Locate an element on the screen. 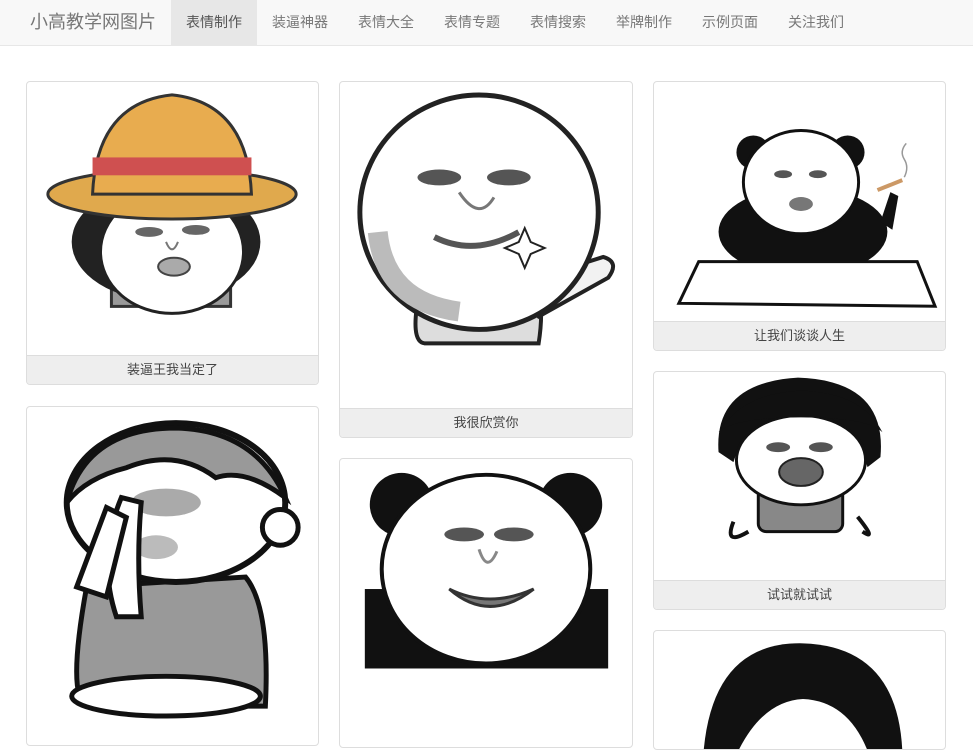 Image resolution: width=973 pixels, height=750 pixels. panda-smoking-meme-image is located at coordinates (799, 202).